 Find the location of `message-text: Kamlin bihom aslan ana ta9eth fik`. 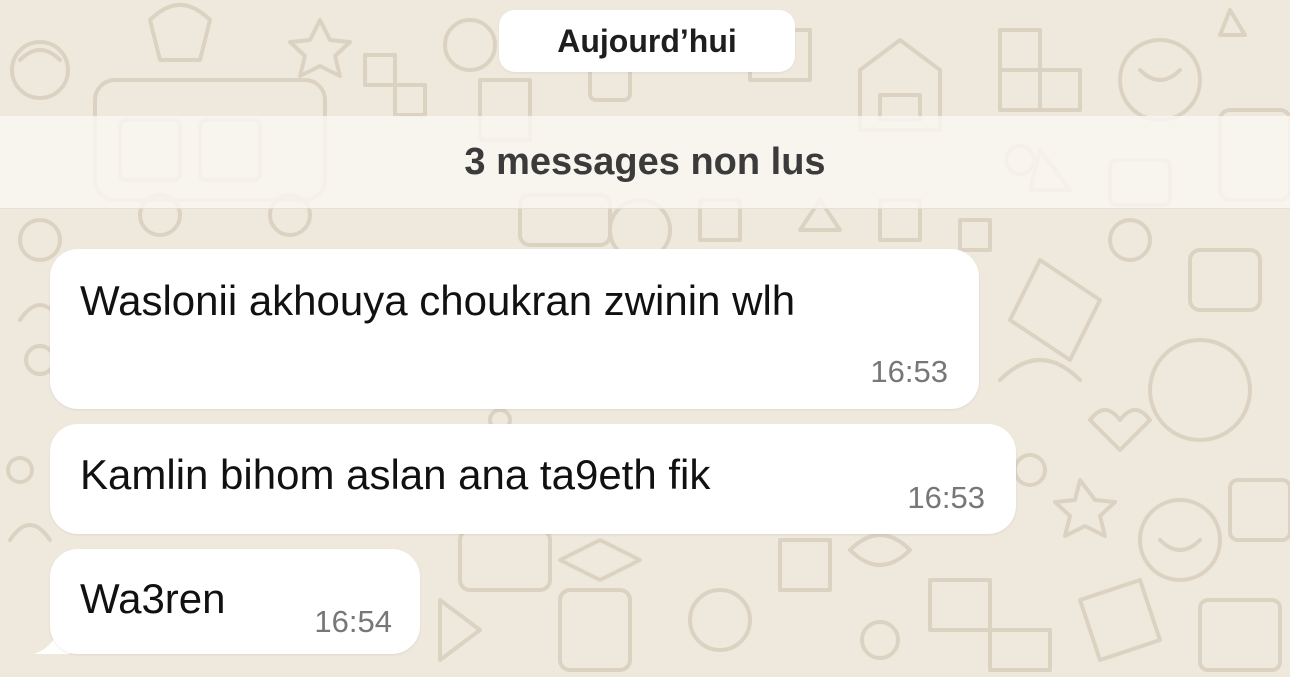

message-text: Kamlin bihom aslan ana ta9eth fik is located at coordinates (395, 474).